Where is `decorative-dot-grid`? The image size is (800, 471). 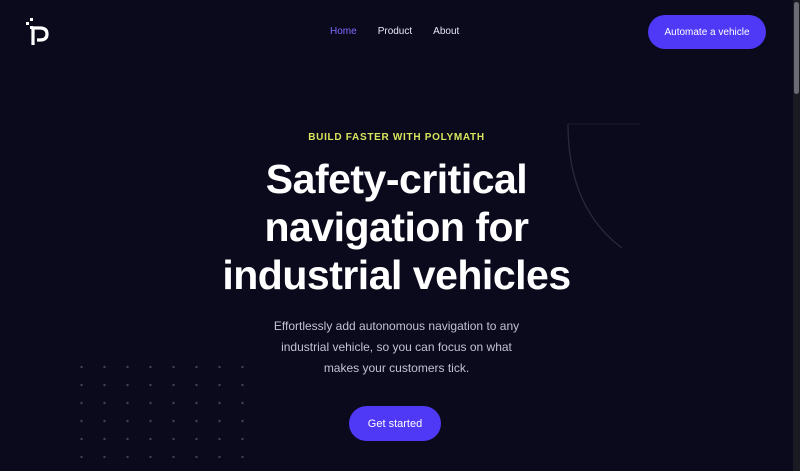
decorative-dot-grid is located at coordinates (157, 408).